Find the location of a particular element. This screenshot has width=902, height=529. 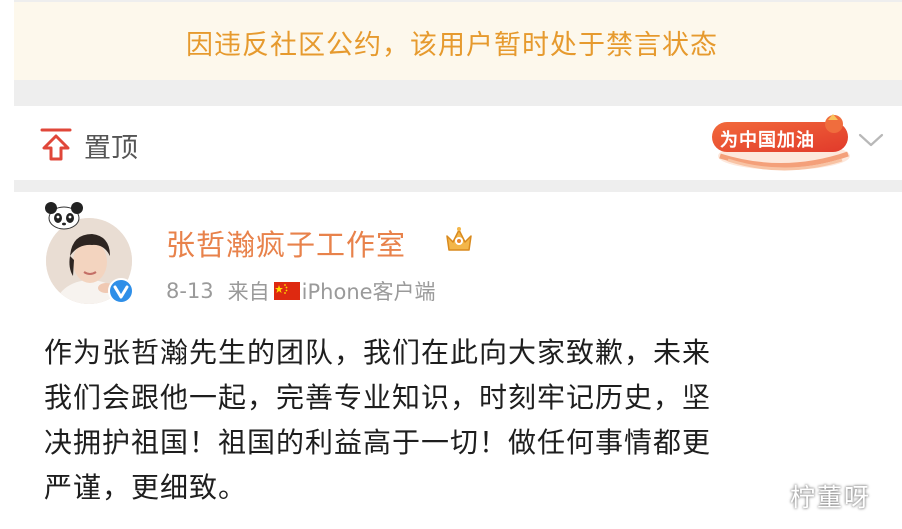

chevron-down-icon is located at coordinates (871, 140).